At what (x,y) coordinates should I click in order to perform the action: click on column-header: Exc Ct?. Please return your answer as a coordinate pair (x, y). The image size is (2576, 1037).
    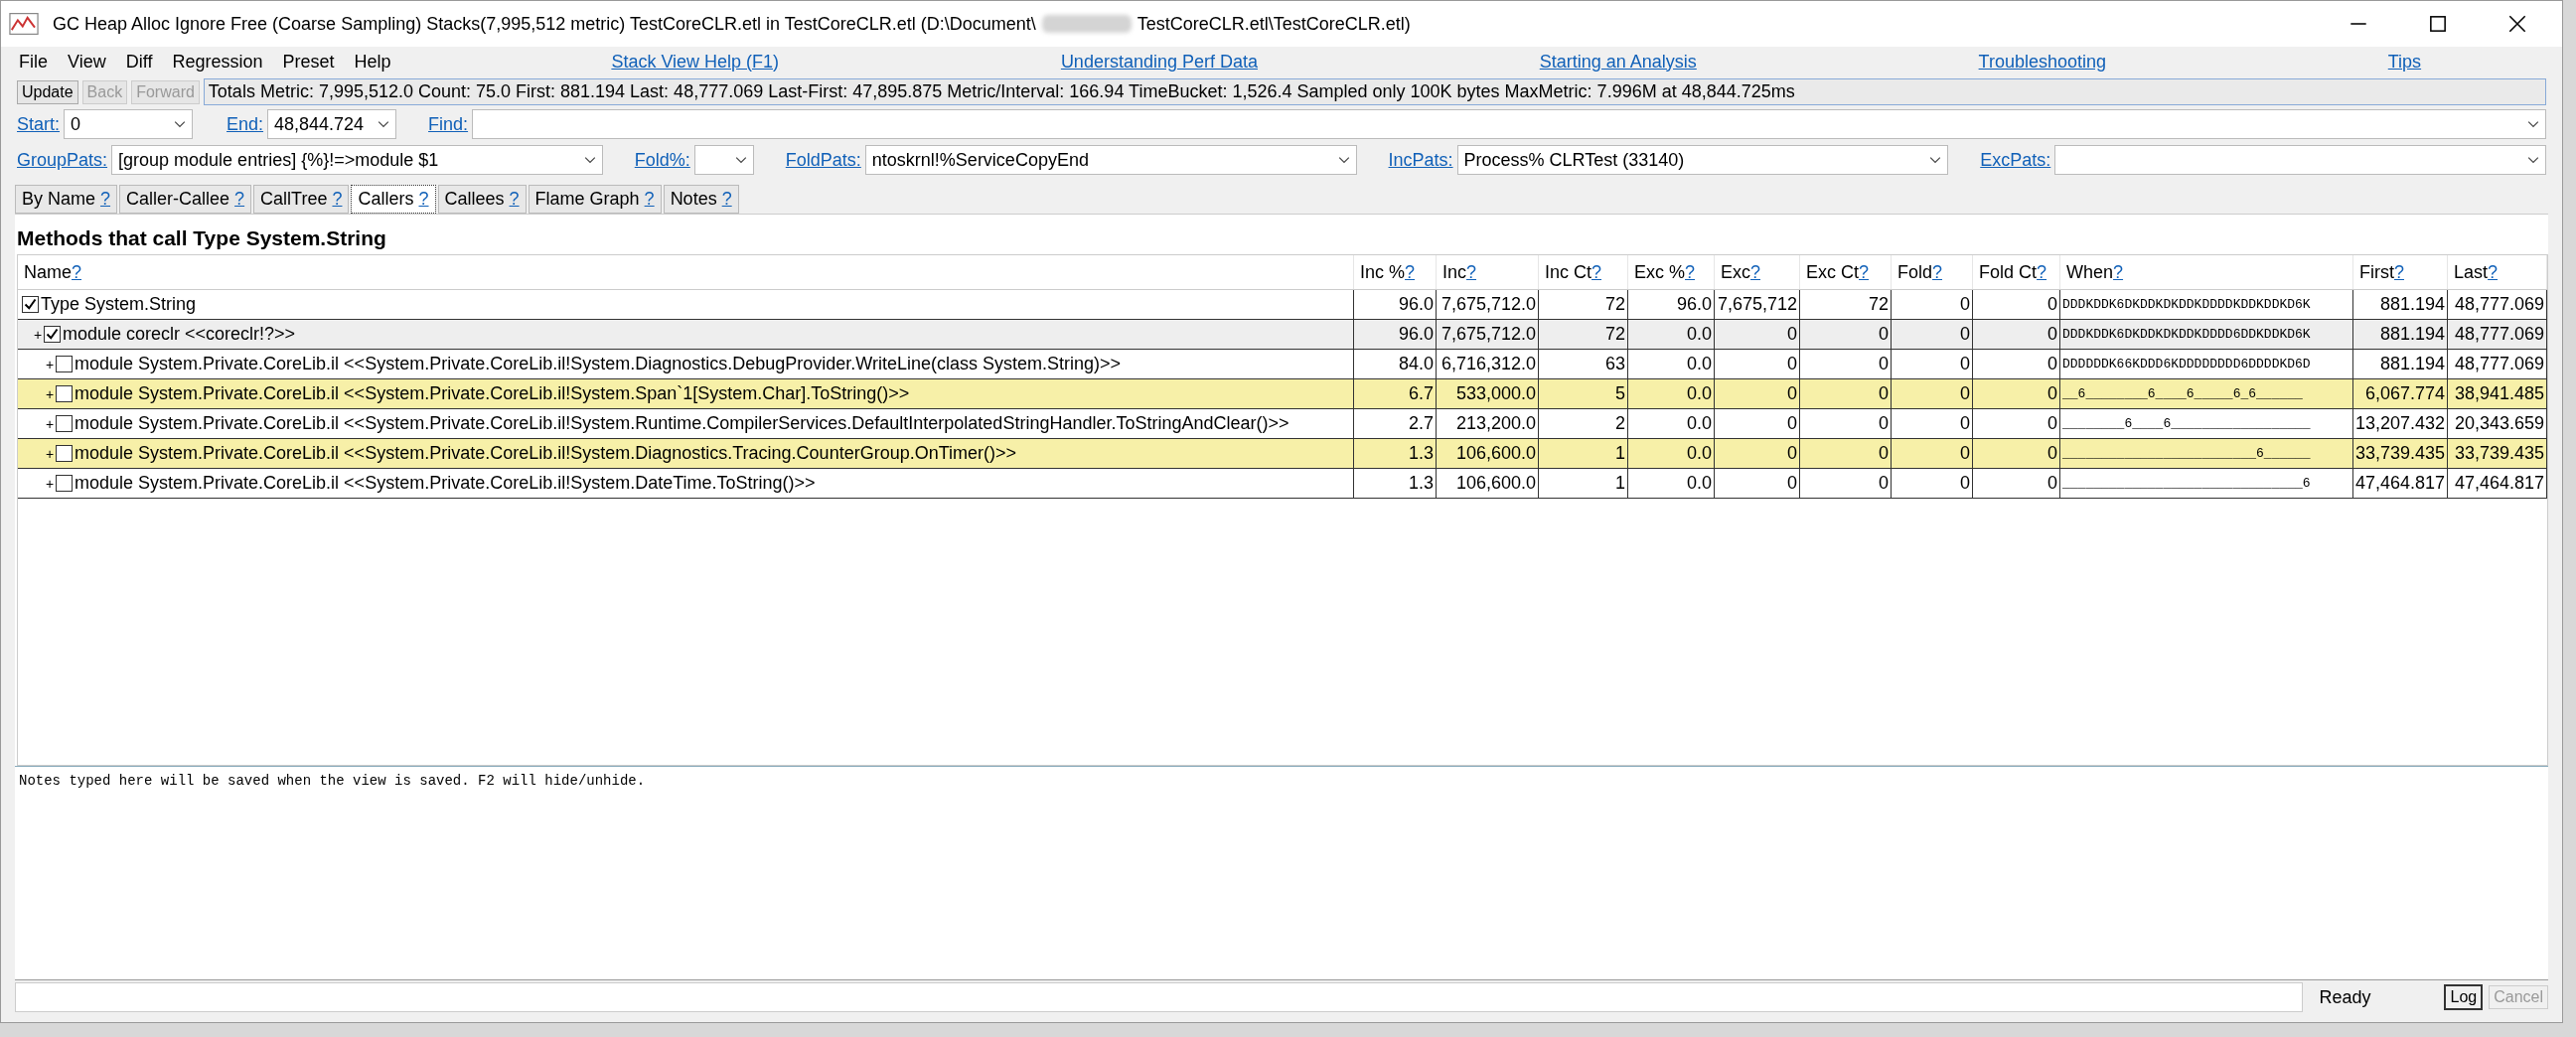
    Looking at the image, I should click on (1846, 272).